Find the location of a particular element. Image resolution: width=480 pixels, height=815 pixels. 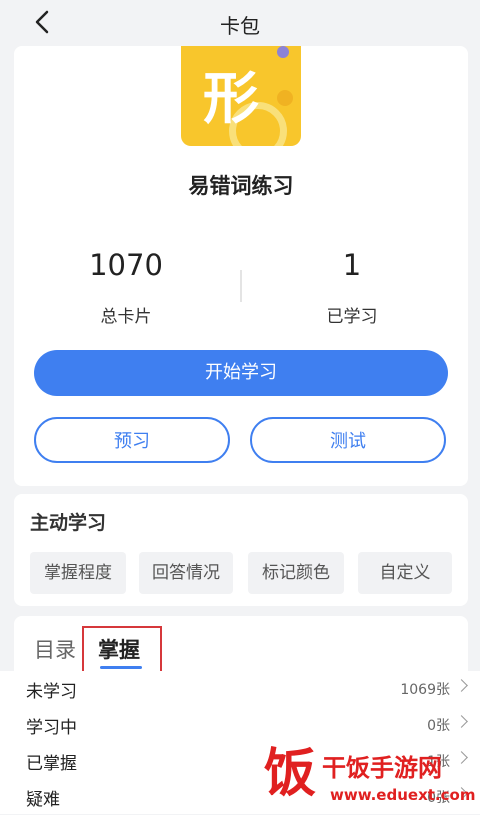

list-item-label: 未学习 is located at coordinates (51, 692).